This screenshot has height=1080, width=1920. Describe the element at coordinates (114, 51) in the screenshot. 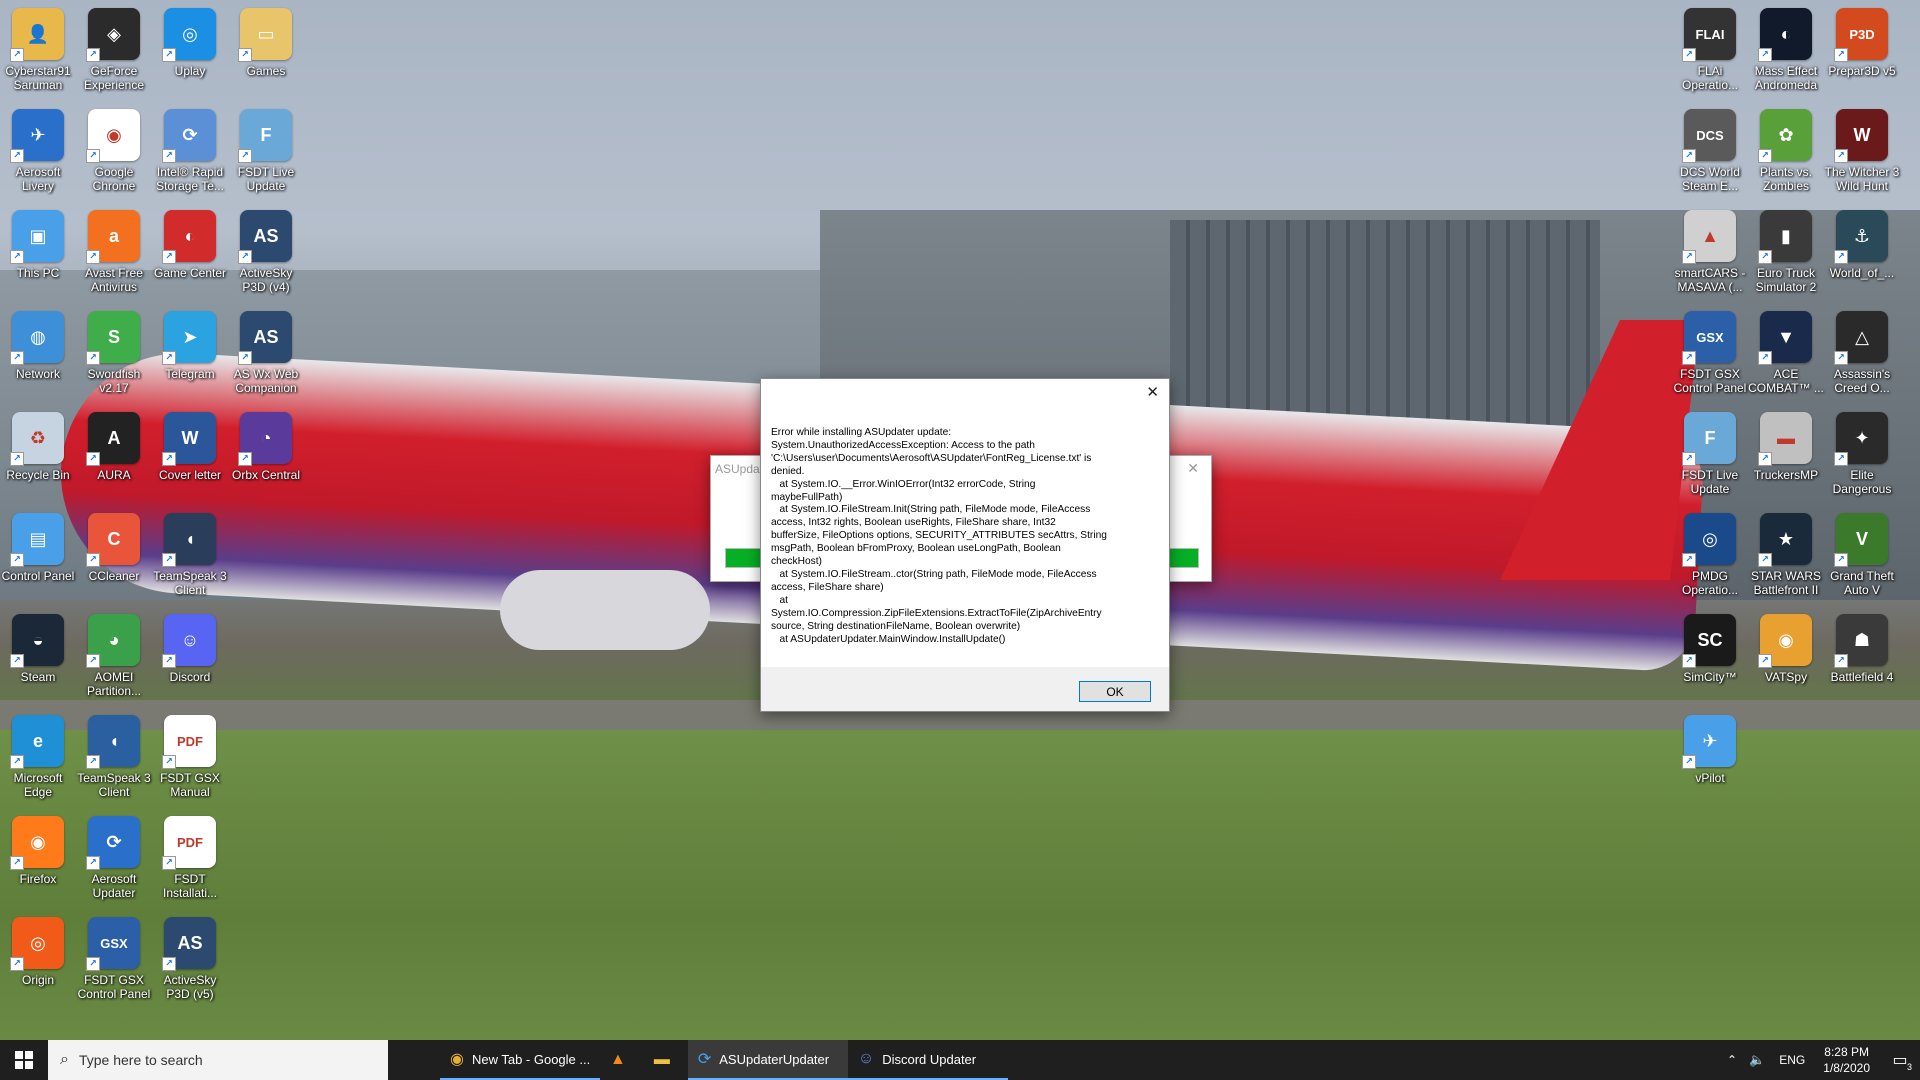

I see `desktop-shortcut: ◈ ↗ GeForce Experience` at that location.